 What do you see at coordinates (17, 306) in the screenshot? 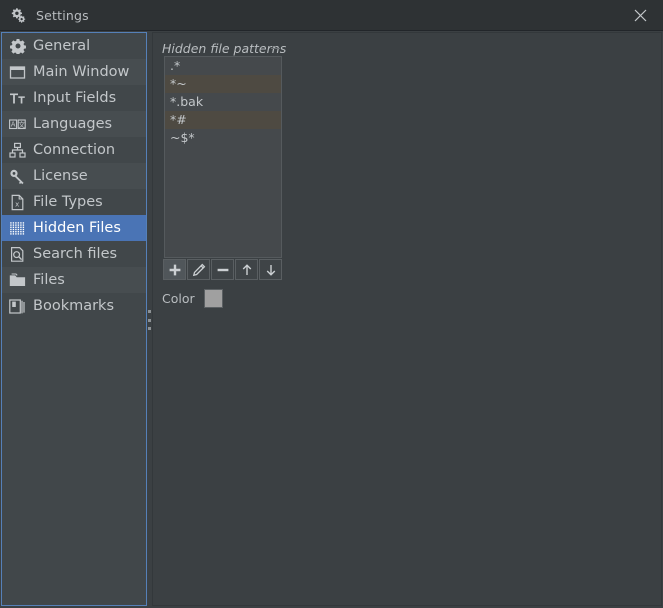
I see `bookmarks-icon` at bounding box center [17, 306].